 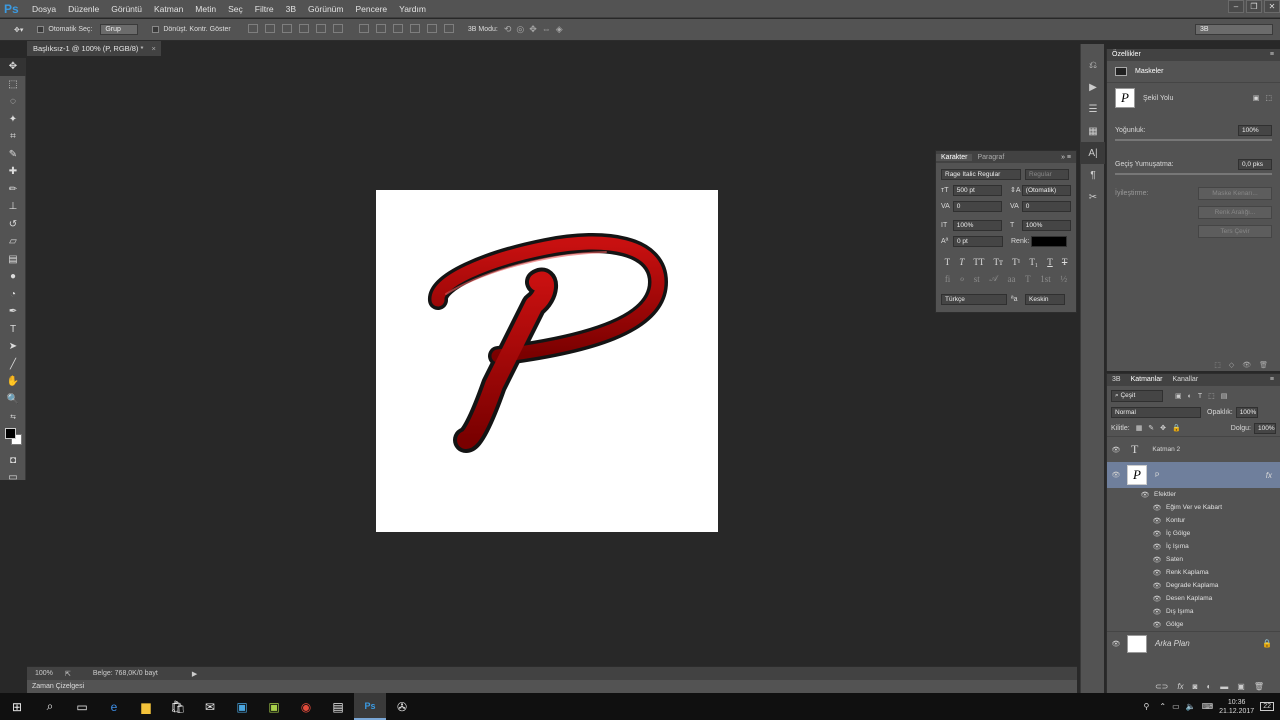 I want to click on link-layers-icon: ⊂⊃, so click(x=1161, y=686).